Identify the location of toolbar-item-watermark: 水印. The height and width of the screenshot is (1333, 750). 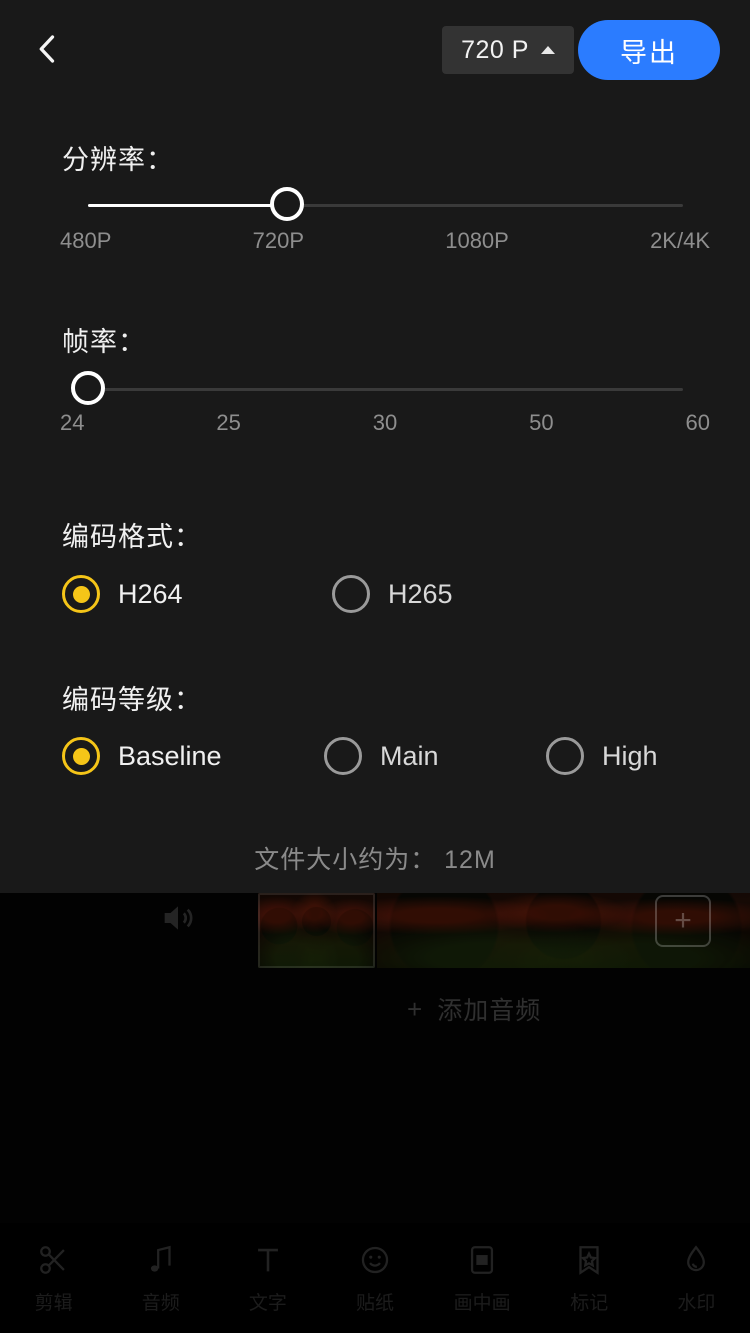
(696, 1278).